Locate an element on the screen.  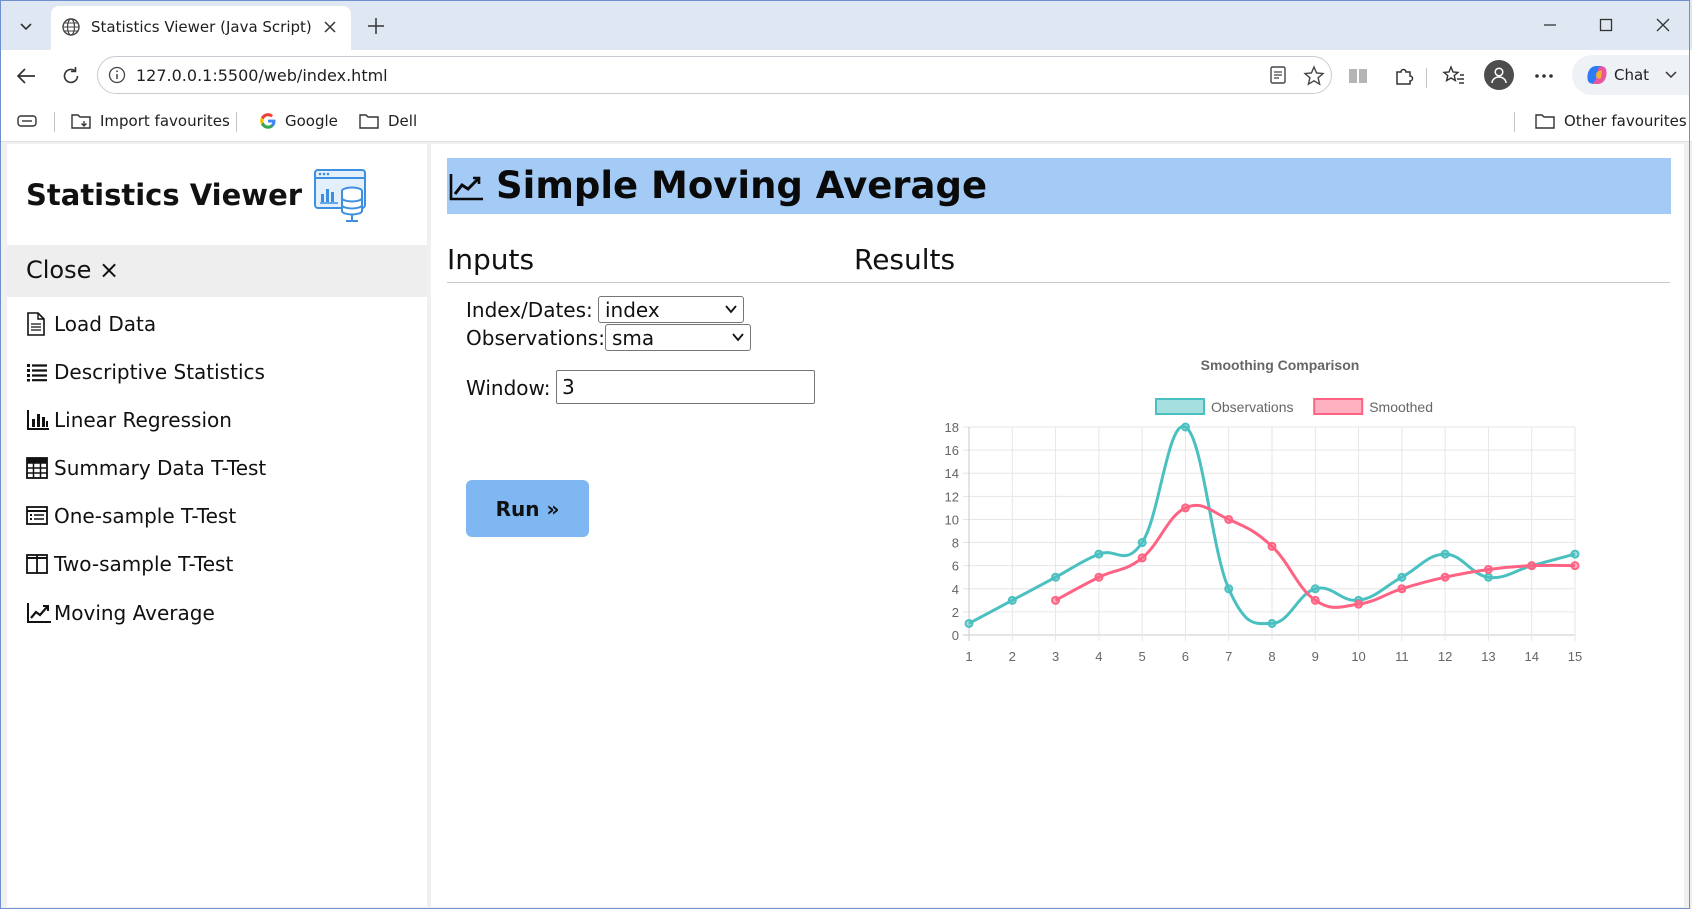
reader-view-icon is located at coordinates (1278, 75).